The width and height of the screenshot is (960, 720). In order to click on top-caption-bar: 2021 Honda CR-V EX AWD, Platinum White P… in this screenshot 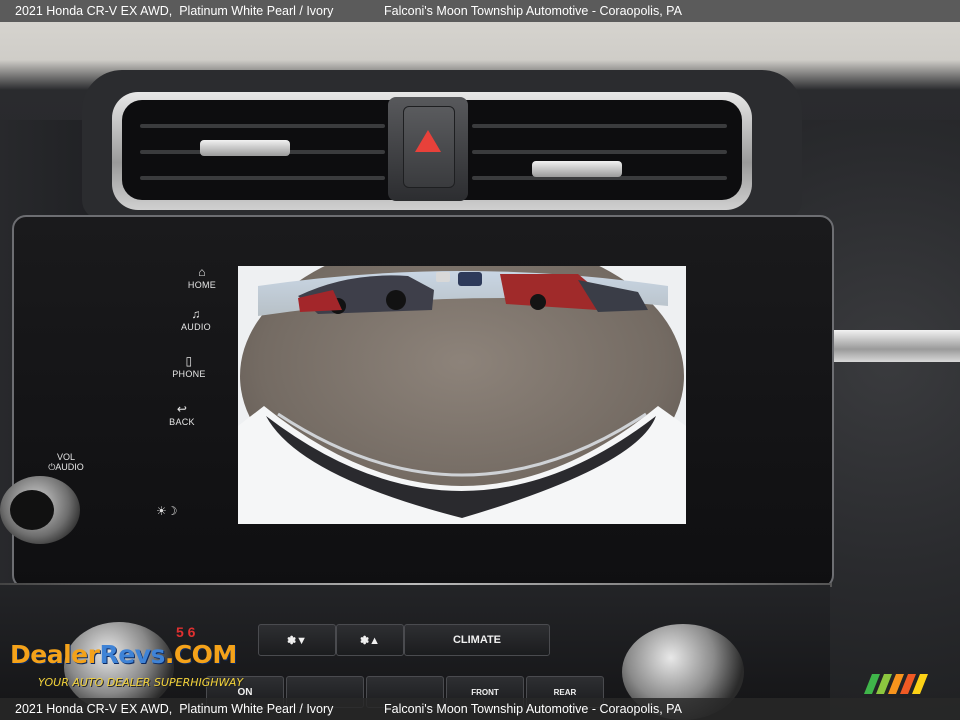, I will do `click(480, 11)`.